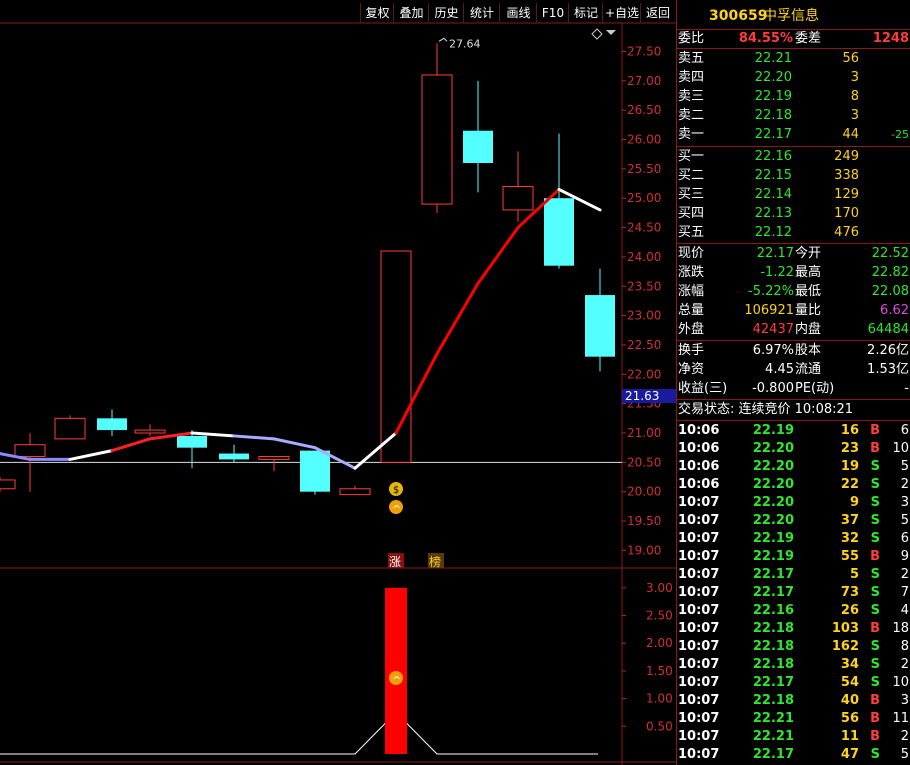 This screenshot has height=765, width=910. What do you see at coordinates (699, 574) in the screenshot?
I see `tick-time: 10:07` at bounding box center [699, 574].